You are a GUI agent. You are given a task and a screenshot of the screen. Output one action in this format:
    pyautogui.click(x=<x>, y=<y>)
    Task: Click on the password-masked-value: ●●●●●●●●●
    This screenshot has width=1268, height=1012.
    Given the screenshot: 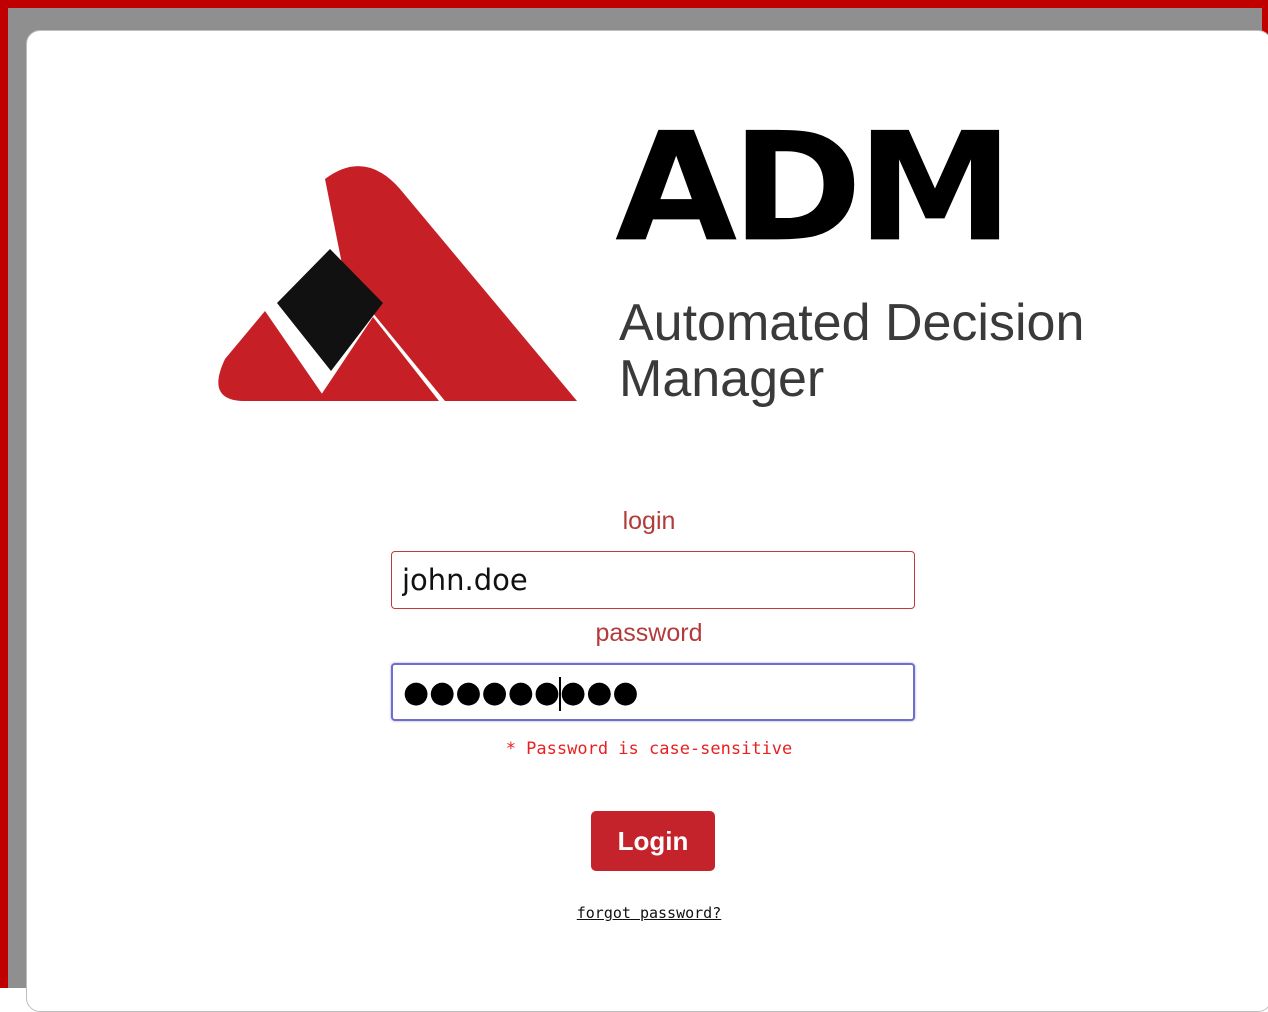 What is the action you would take?
    pyautogui.click(x=521, y=692)
    